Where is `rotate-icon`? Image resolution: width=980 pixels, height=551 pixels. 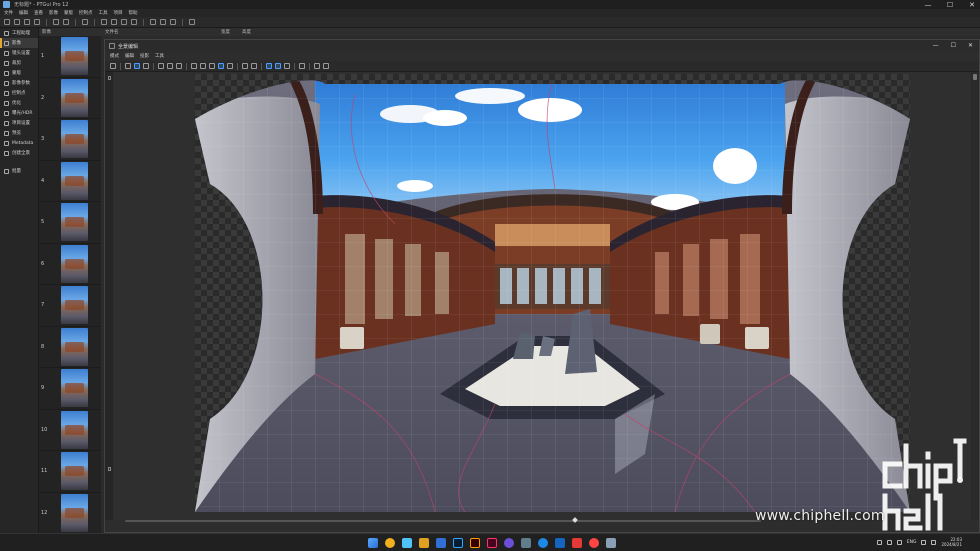
rotate-icon is located at coordinates (128, 66).